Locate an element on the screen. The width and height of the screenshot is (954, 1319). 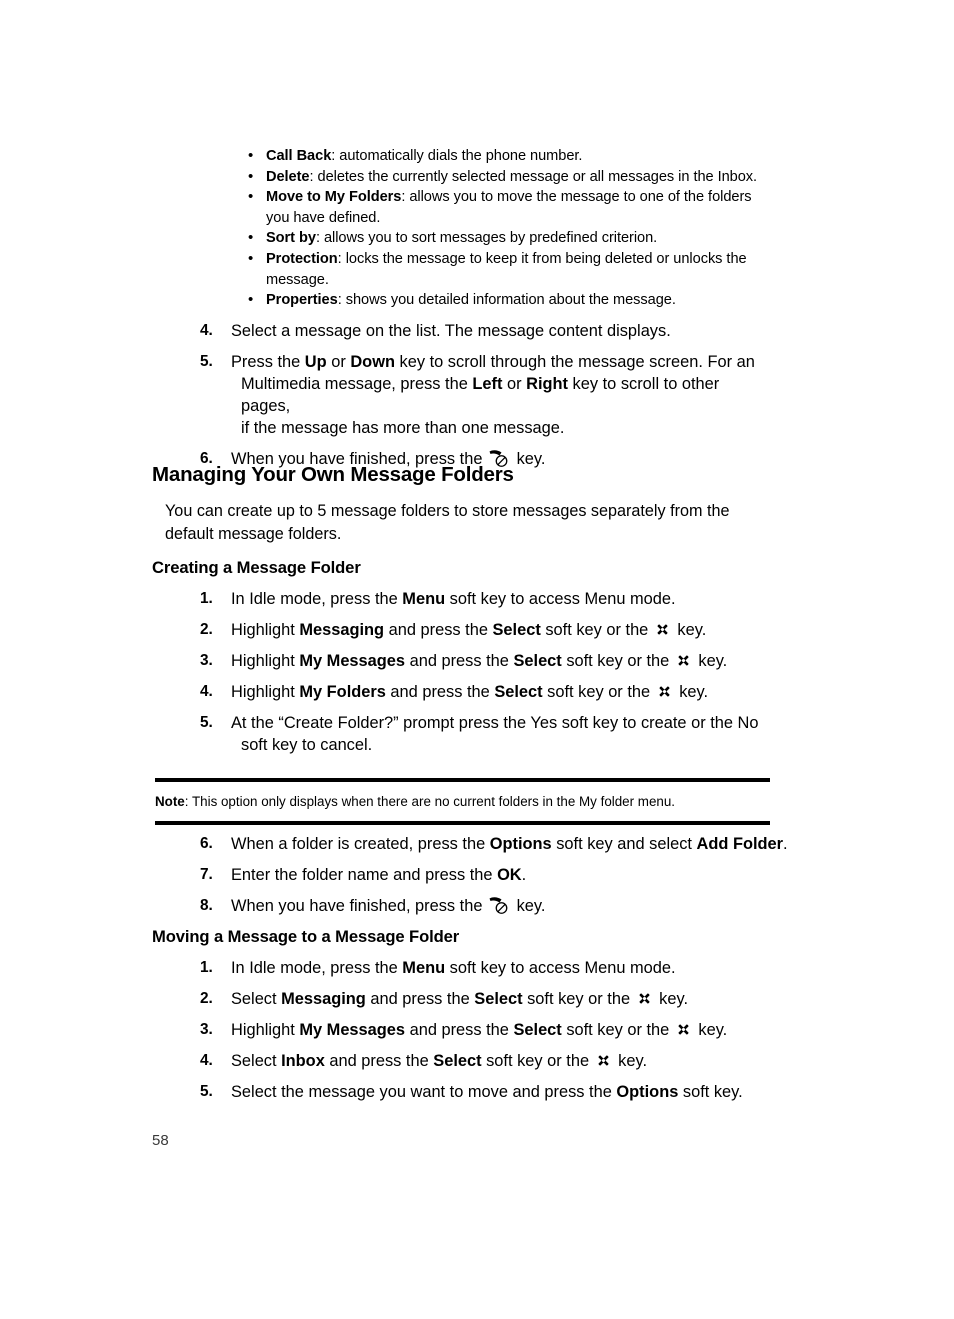
bullet-term: Delete is located at coordinates (288, 176).